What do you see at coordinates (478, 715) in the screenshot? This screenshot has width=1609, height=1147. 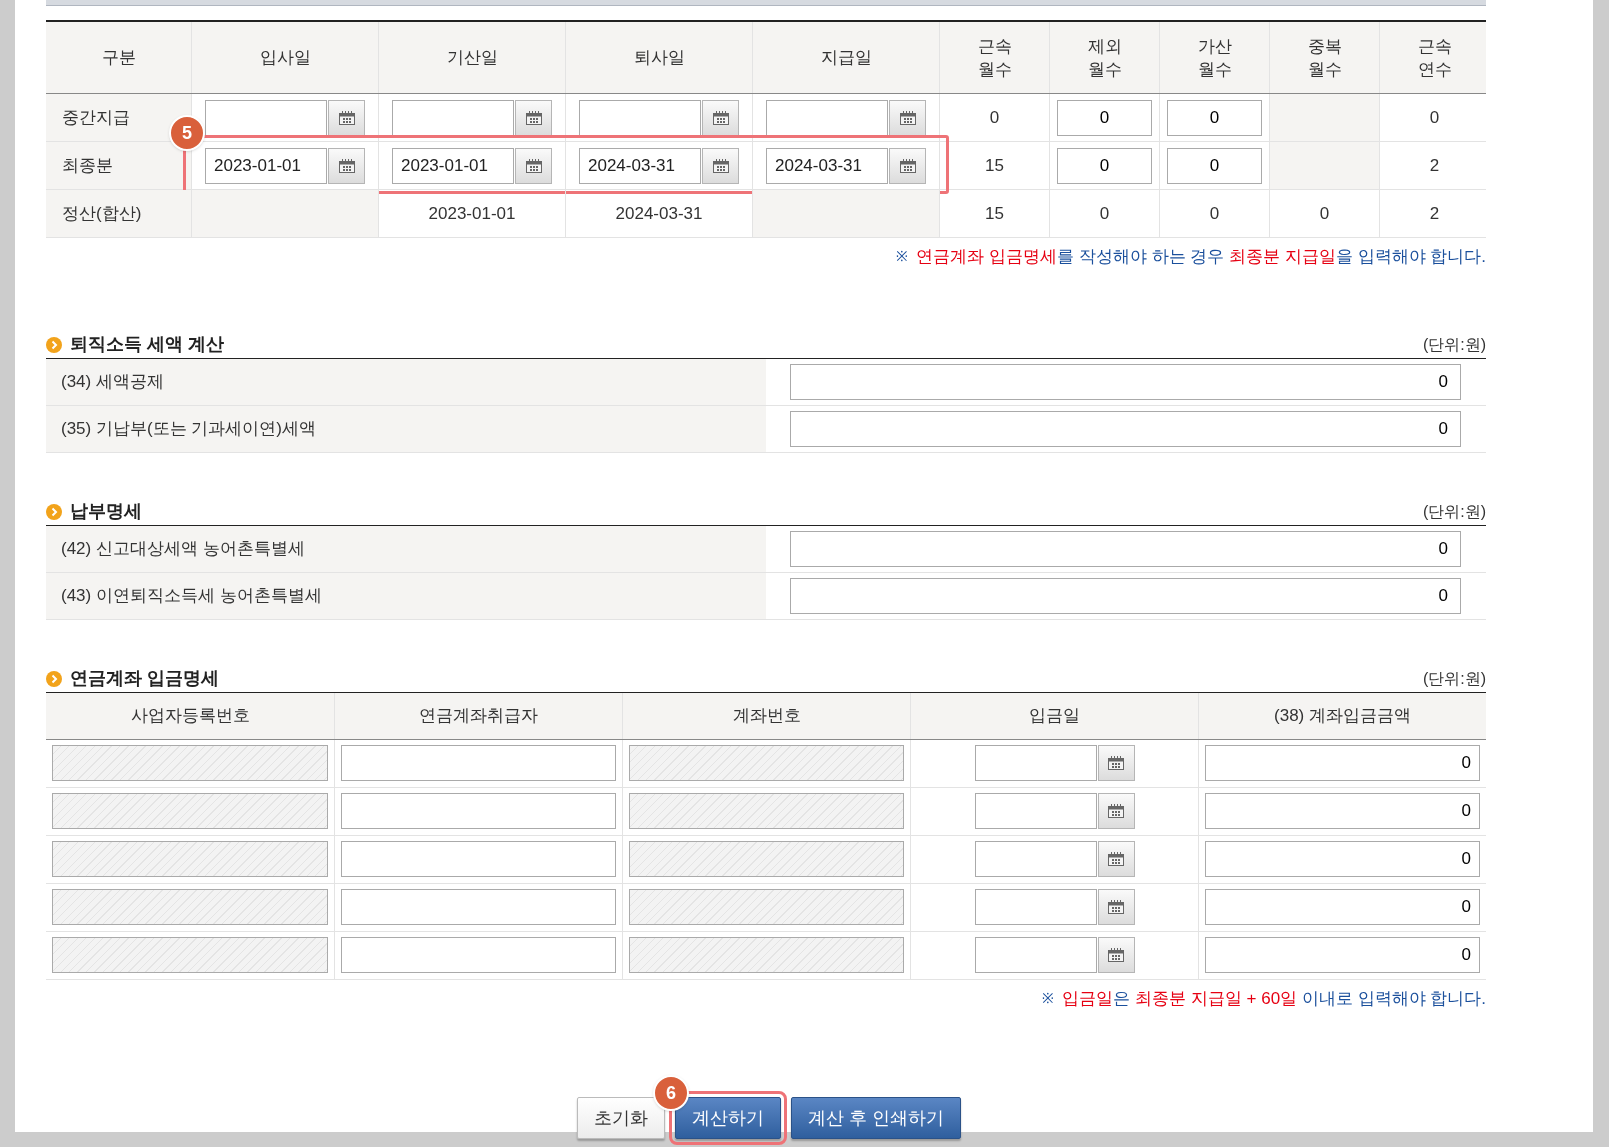 I see `column-header: 연금계좌취급자` at bounding box center [478, 715].